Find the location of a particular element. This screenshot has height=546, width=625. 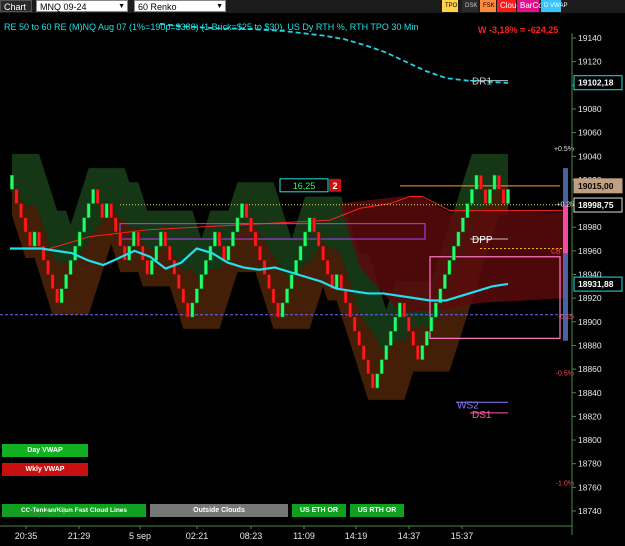

price-marker-label: 18998,75 is located at coordinates (596, 205).